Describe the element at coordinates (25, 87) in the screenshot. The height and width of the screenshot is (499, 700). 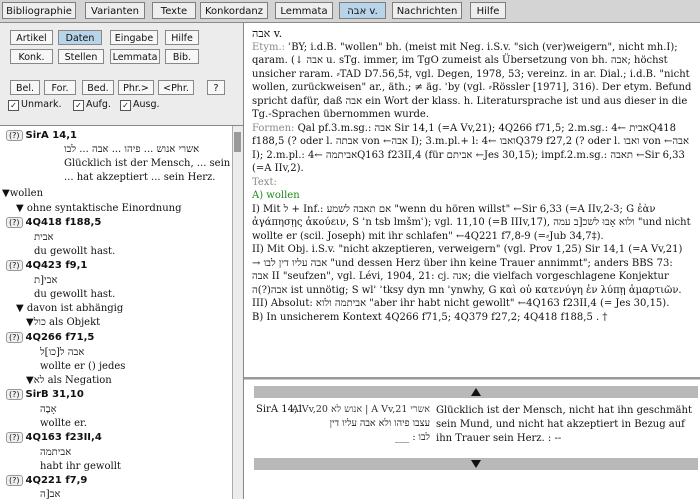
I see `bel-button: Bel.` at that location.